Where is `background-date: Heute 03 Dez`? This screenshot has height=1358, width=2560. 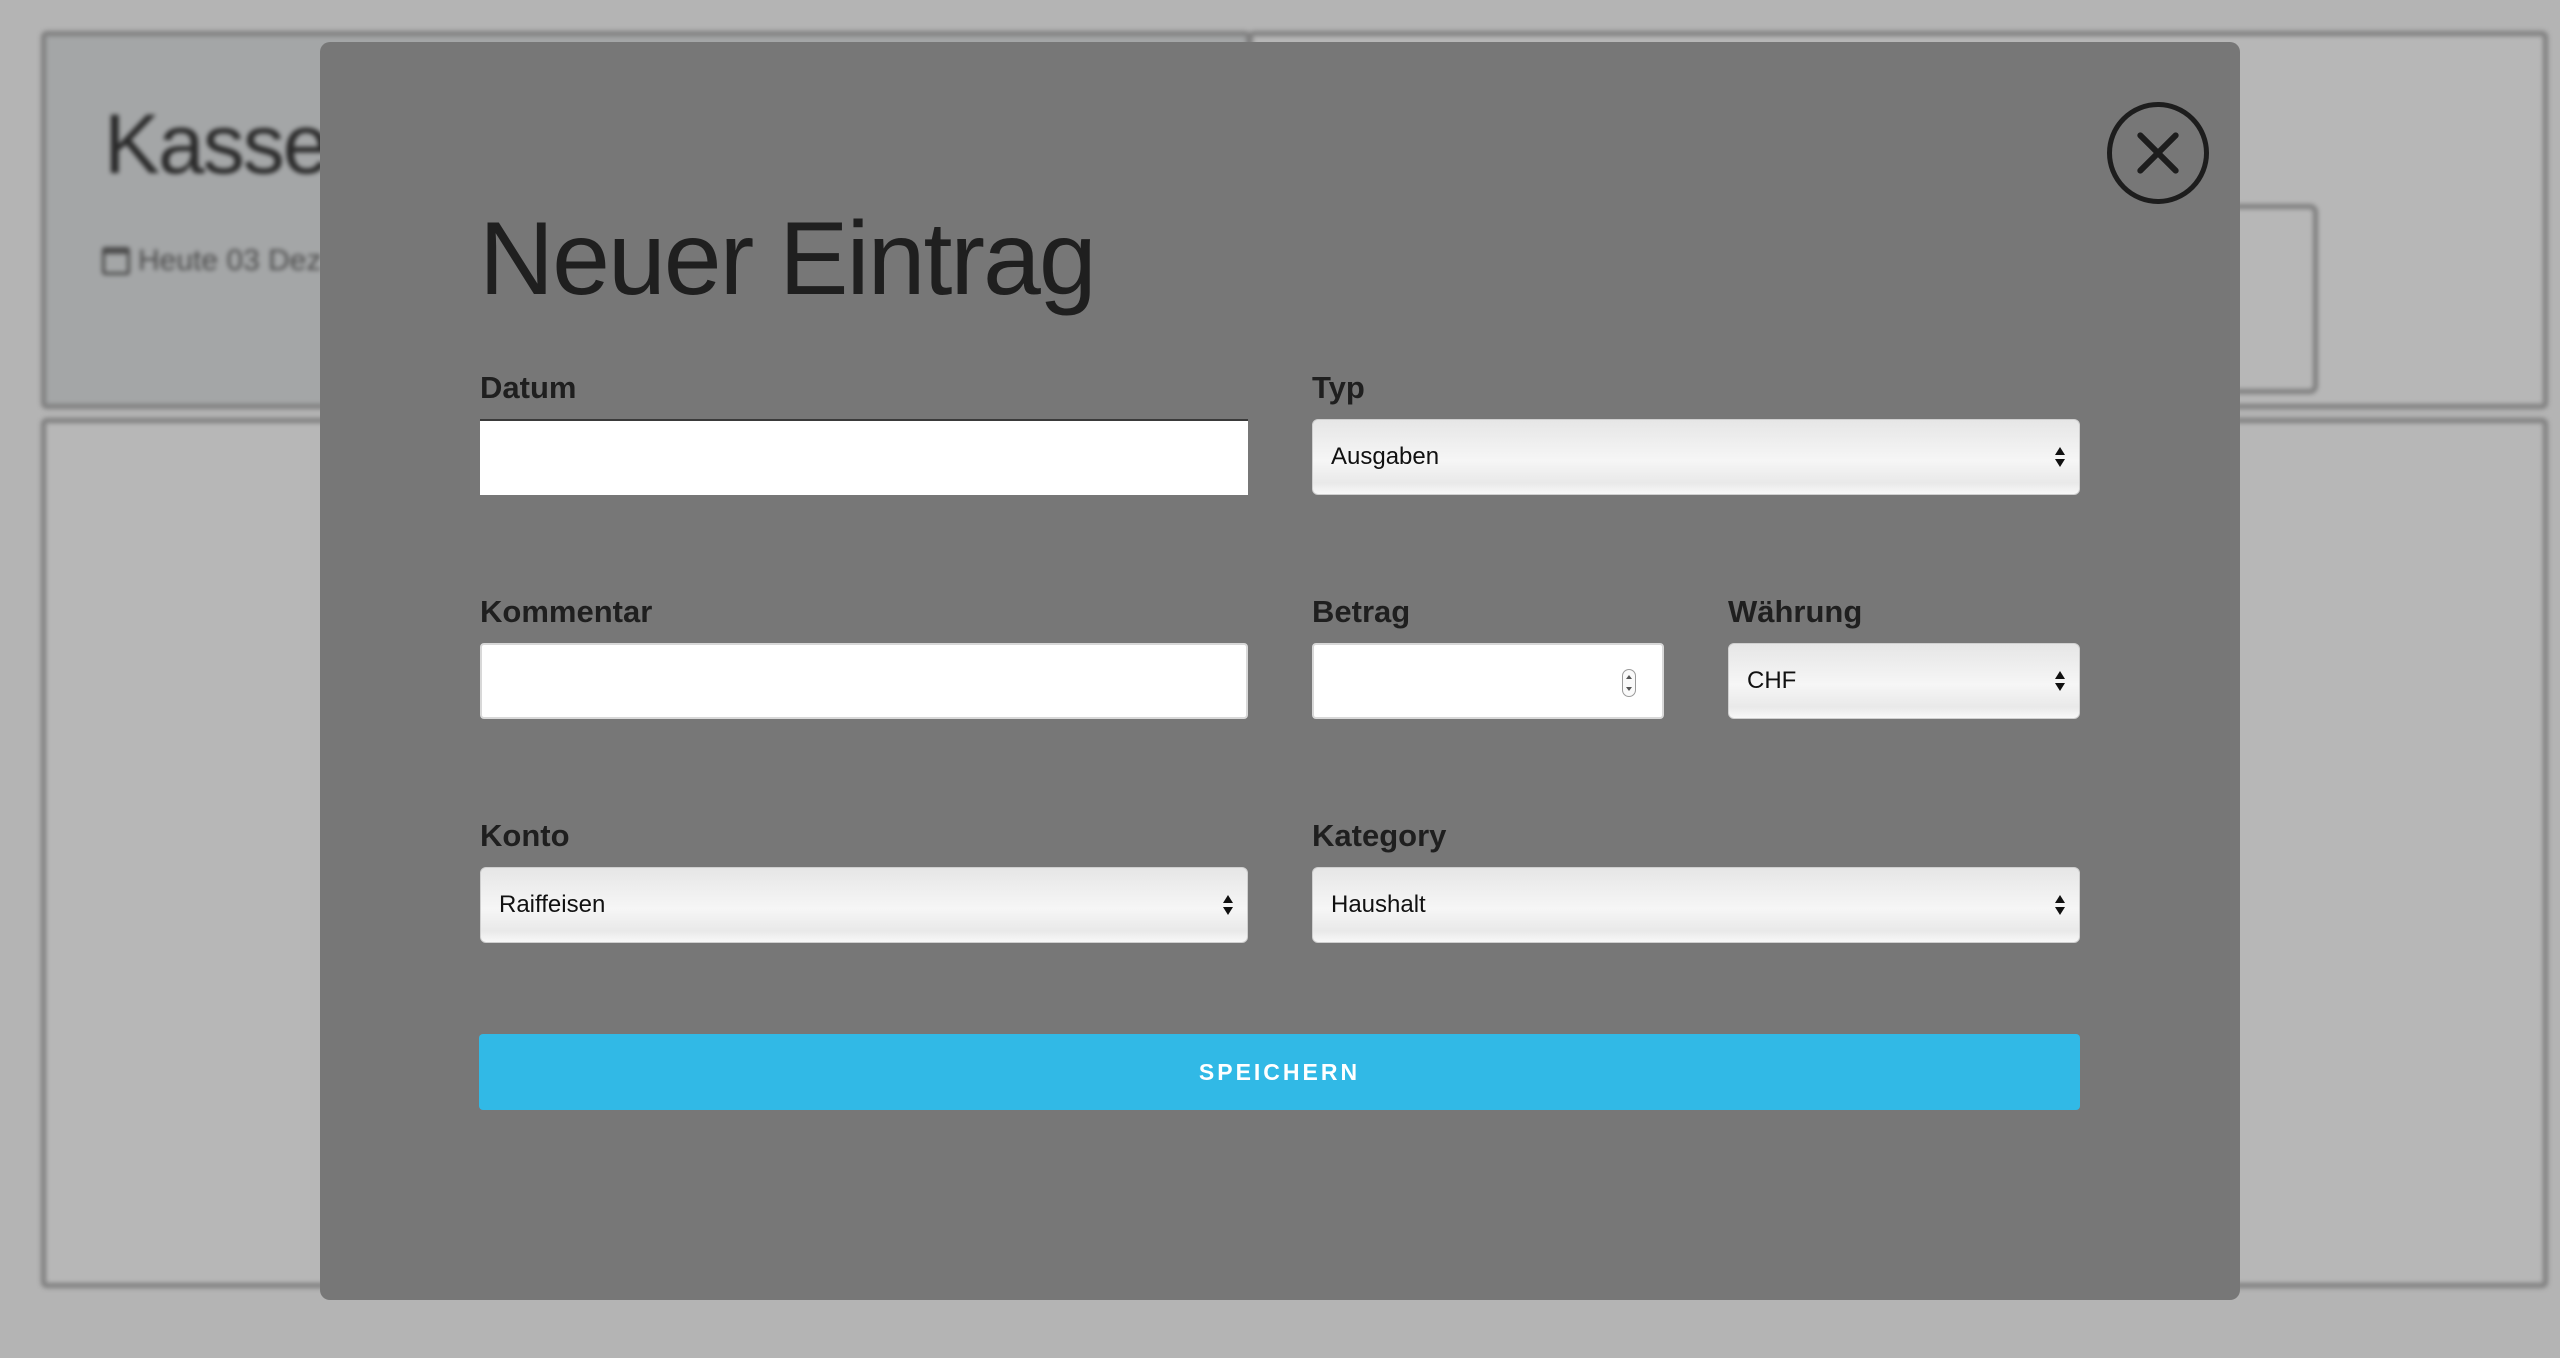 background-date: Heute 03 Dez is located at coordinates (211, 261).